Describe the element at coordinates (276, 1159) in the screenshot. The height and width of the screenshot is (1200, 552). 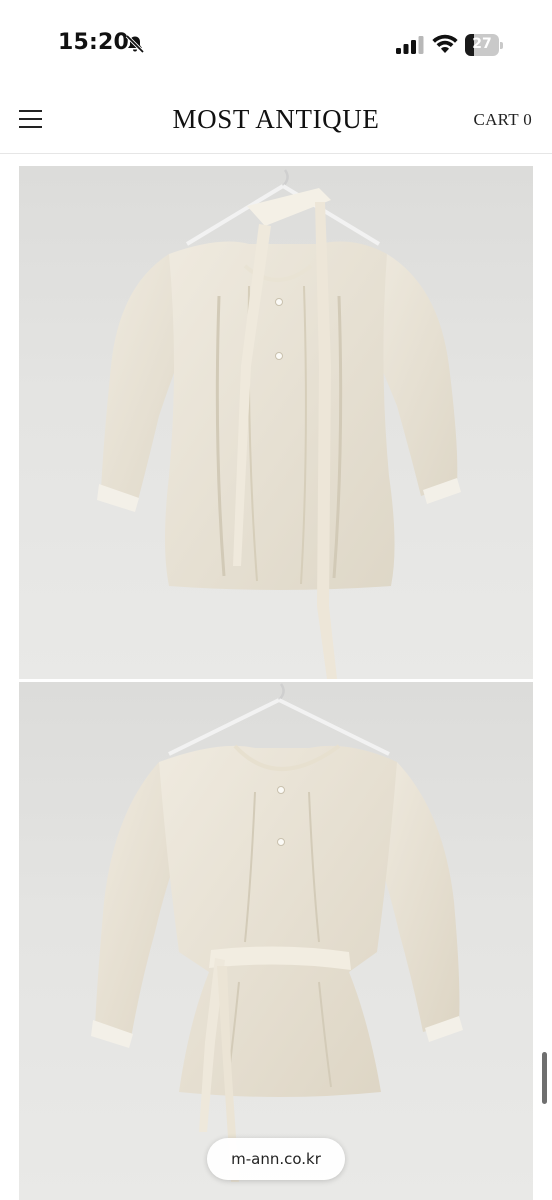
I see `url-bar-domain: m-ann.co.kr` at that location.